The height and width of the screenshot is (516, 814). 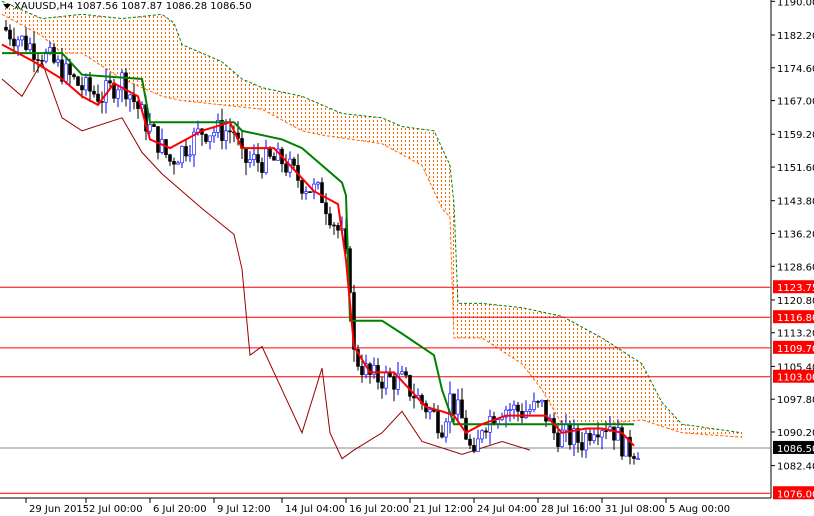 What do you see at coordinates (116, 509) in the screenshot?
I see `x-tick-label: 2 Jul 00:00` at bounding box center [116, 509].